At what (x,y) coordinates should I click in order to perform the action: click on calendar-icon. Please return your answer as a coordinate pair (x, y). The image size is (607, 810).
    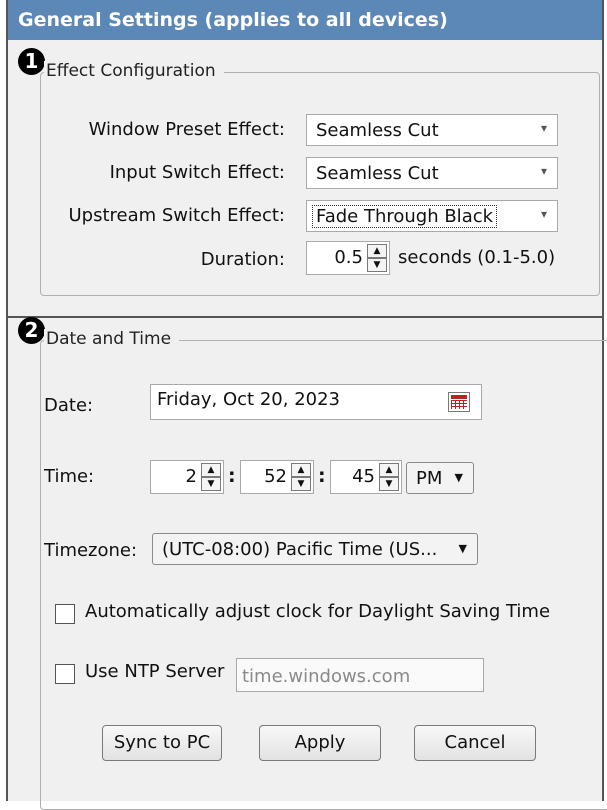
    Looking at the image, I should click on (459, 402).